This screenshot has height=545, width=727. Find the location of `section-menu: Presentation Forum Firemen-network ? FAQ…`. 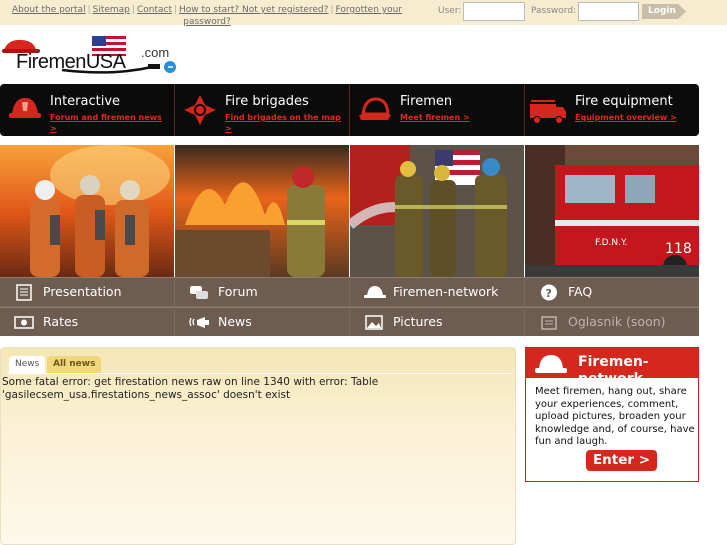

section-menu: Presentation Forum Firemen-network ? FAQ… is located at coordinates (349, 306).